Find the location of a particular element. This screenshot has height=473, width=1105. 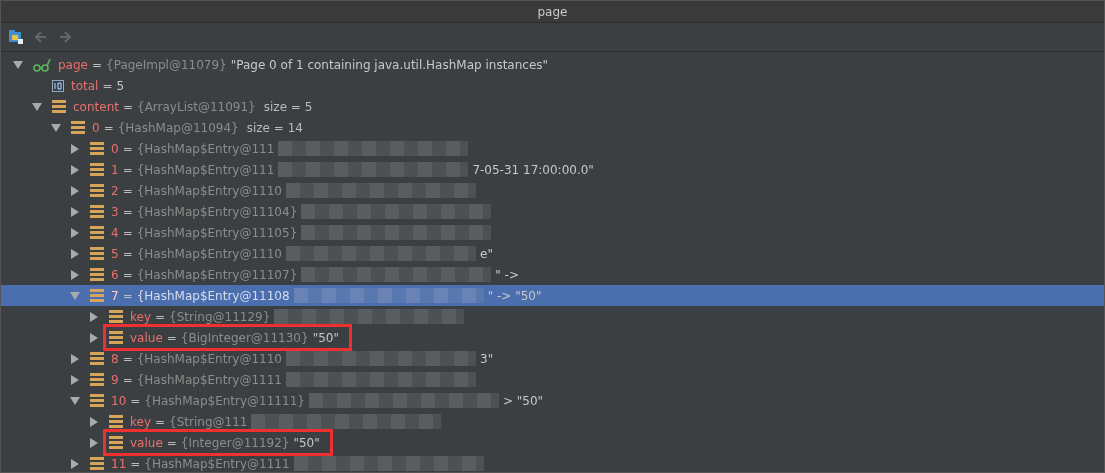

variable-name: 9 is located at coordinates (115, 379).